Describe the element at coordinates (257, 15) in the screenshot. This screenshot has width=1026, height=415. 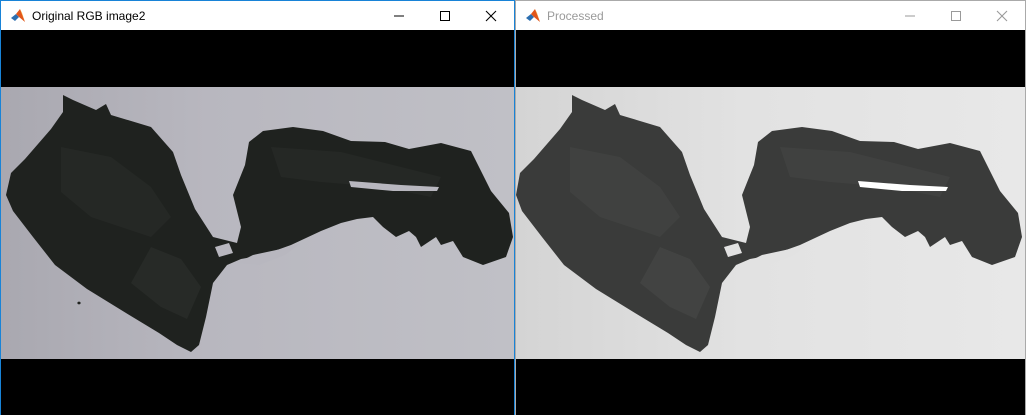
I see `title-bar: Original RGB image2` at that location.